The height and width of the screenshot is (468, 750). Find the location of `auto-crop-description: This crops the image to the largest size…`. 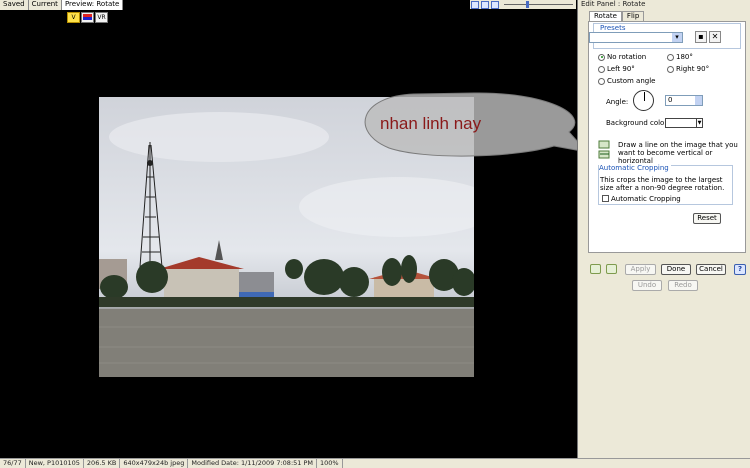

auto-crop-description: This crops the image to the largest size… is located at coordinates (662, 184).